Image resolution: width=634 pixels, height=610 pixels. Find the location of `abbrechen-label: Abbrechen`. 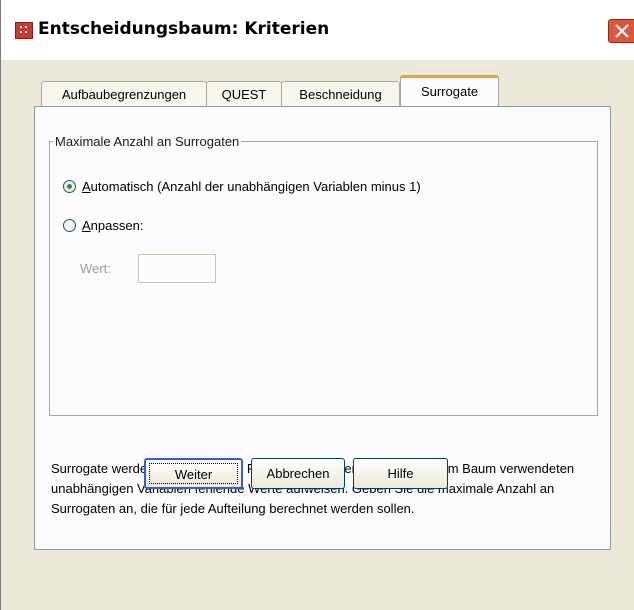

abbrechen-label: Abbrechen is located at coordinates (298, 473).